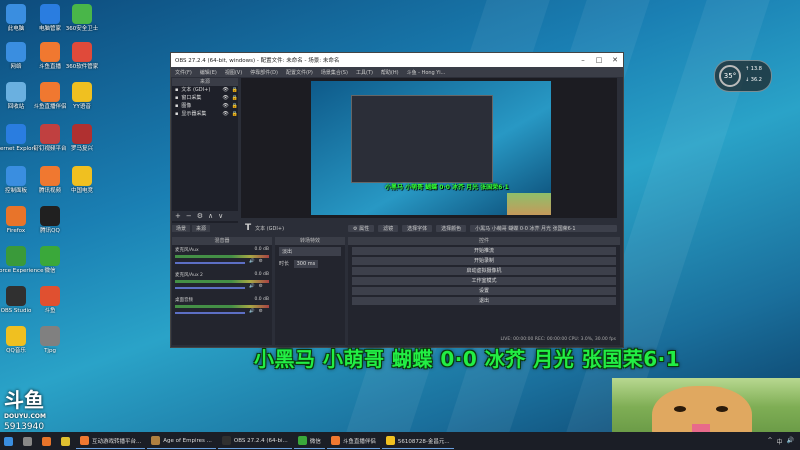 This screenshot has height=450, width=800. What do you see at coordinates (306, 264) in the screenshot?
I see `duration-input: 300 ms` at bounding box center [306, 264].